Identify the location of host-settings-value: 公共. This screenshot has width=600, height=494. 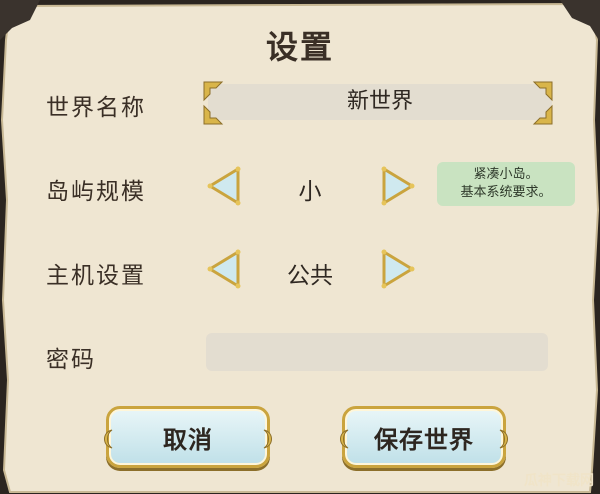
(310, 276).